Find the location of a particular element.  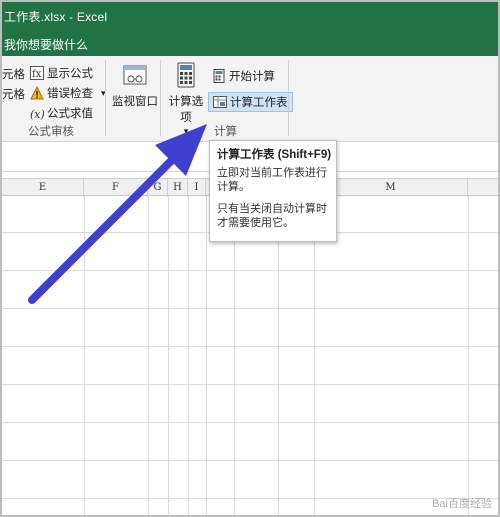

ribbon-item-cell-top: 元格 is located at coordinates (13, 74).